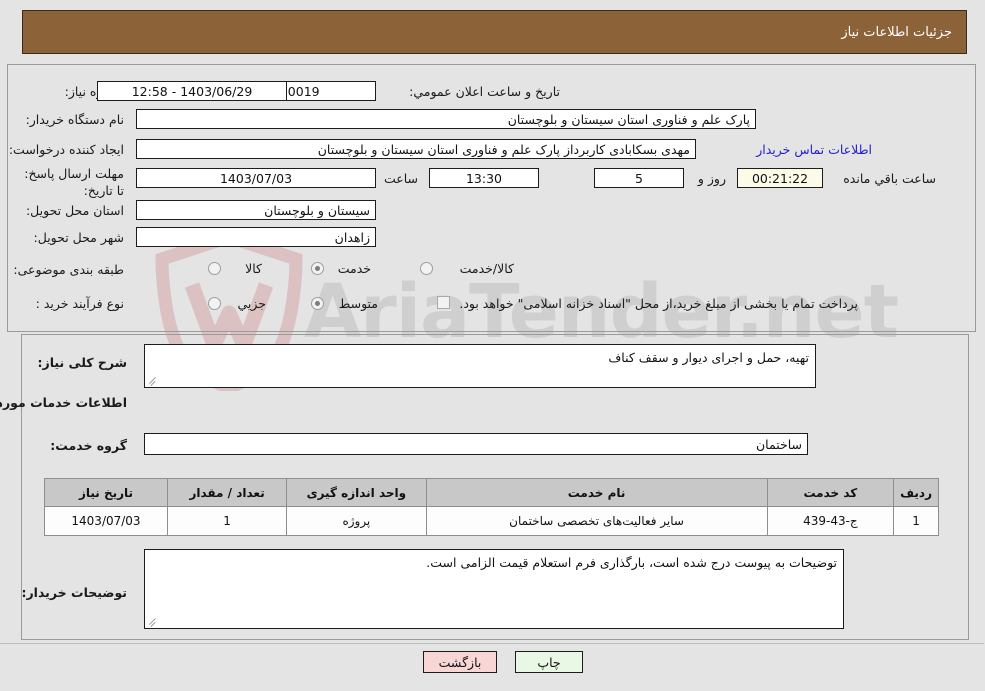  Describe the element at coordinates (917, 492) in the screenshot. I see `col-row: ردیف` at that location.